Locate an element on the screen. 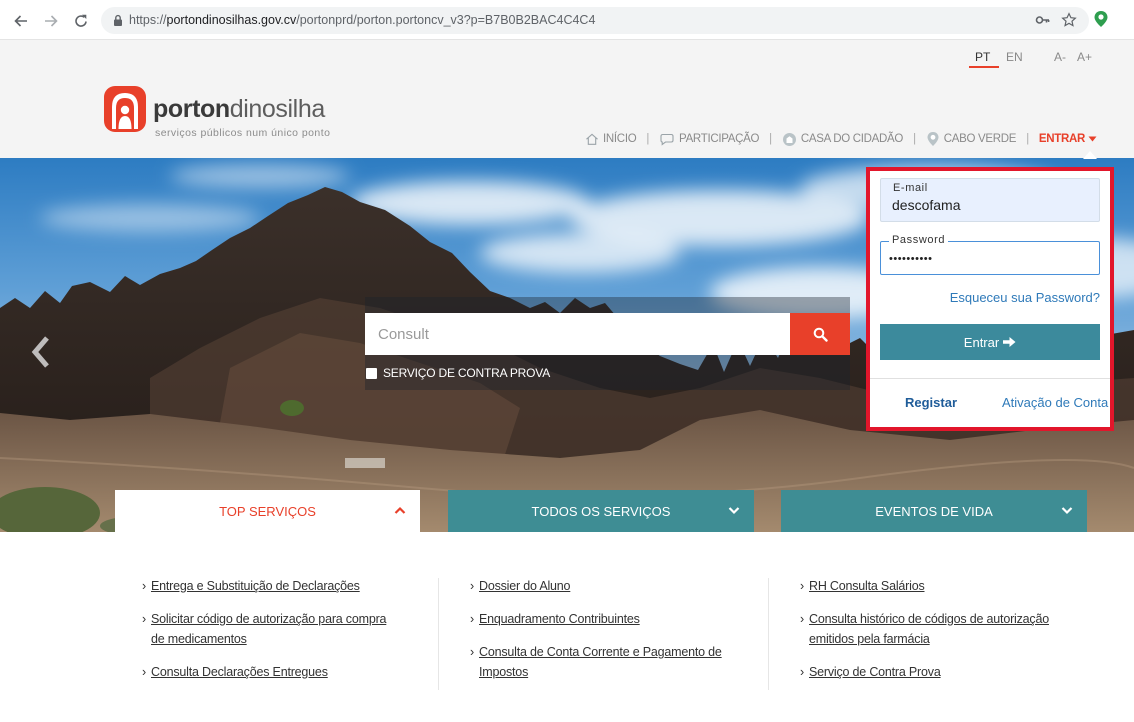 This screenshot has width=1134, height=722. dropdown-pointer is located at coordinates (1090, 155).